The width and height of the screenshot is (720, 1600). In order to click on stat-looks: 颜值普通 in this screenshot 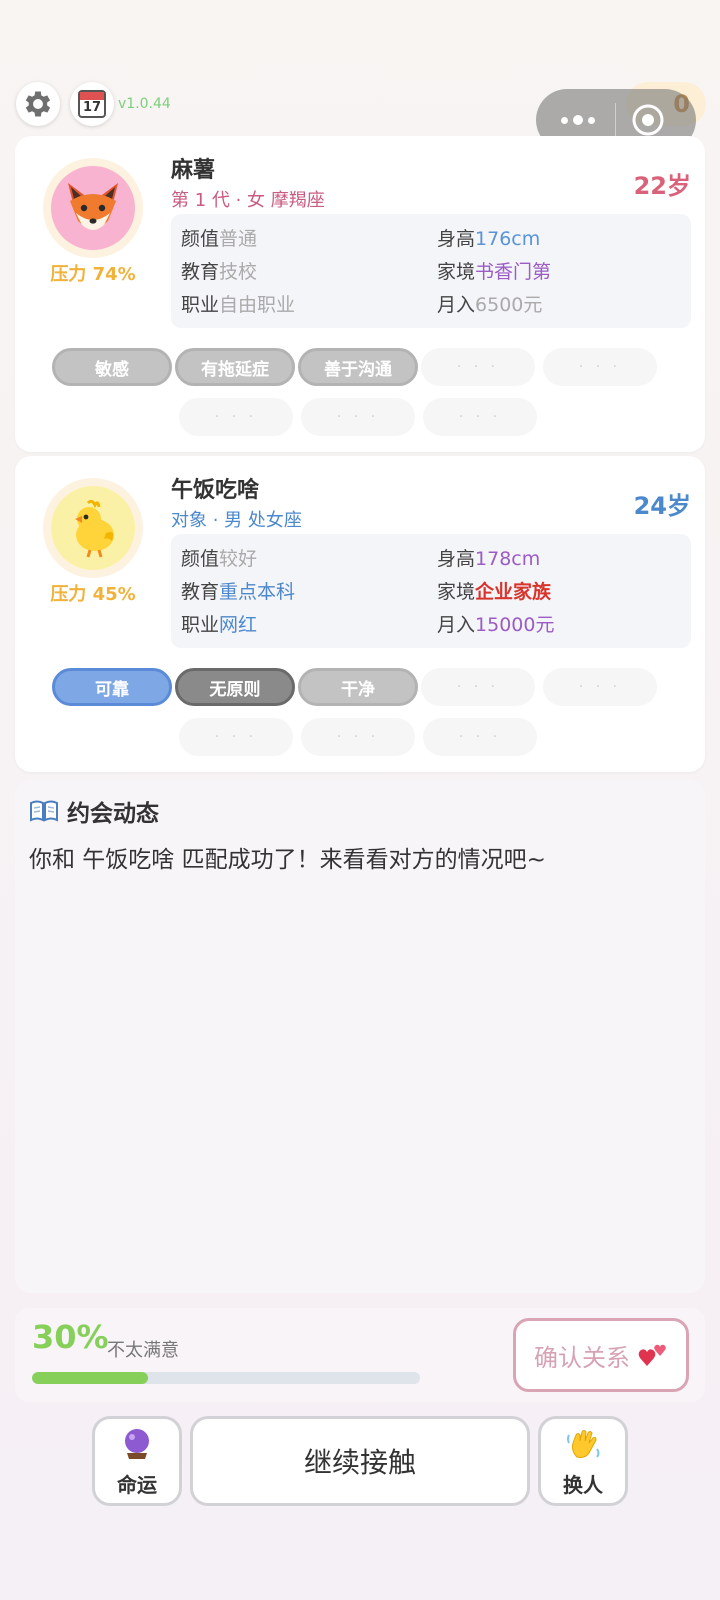, I will do `click(219, 239)`.